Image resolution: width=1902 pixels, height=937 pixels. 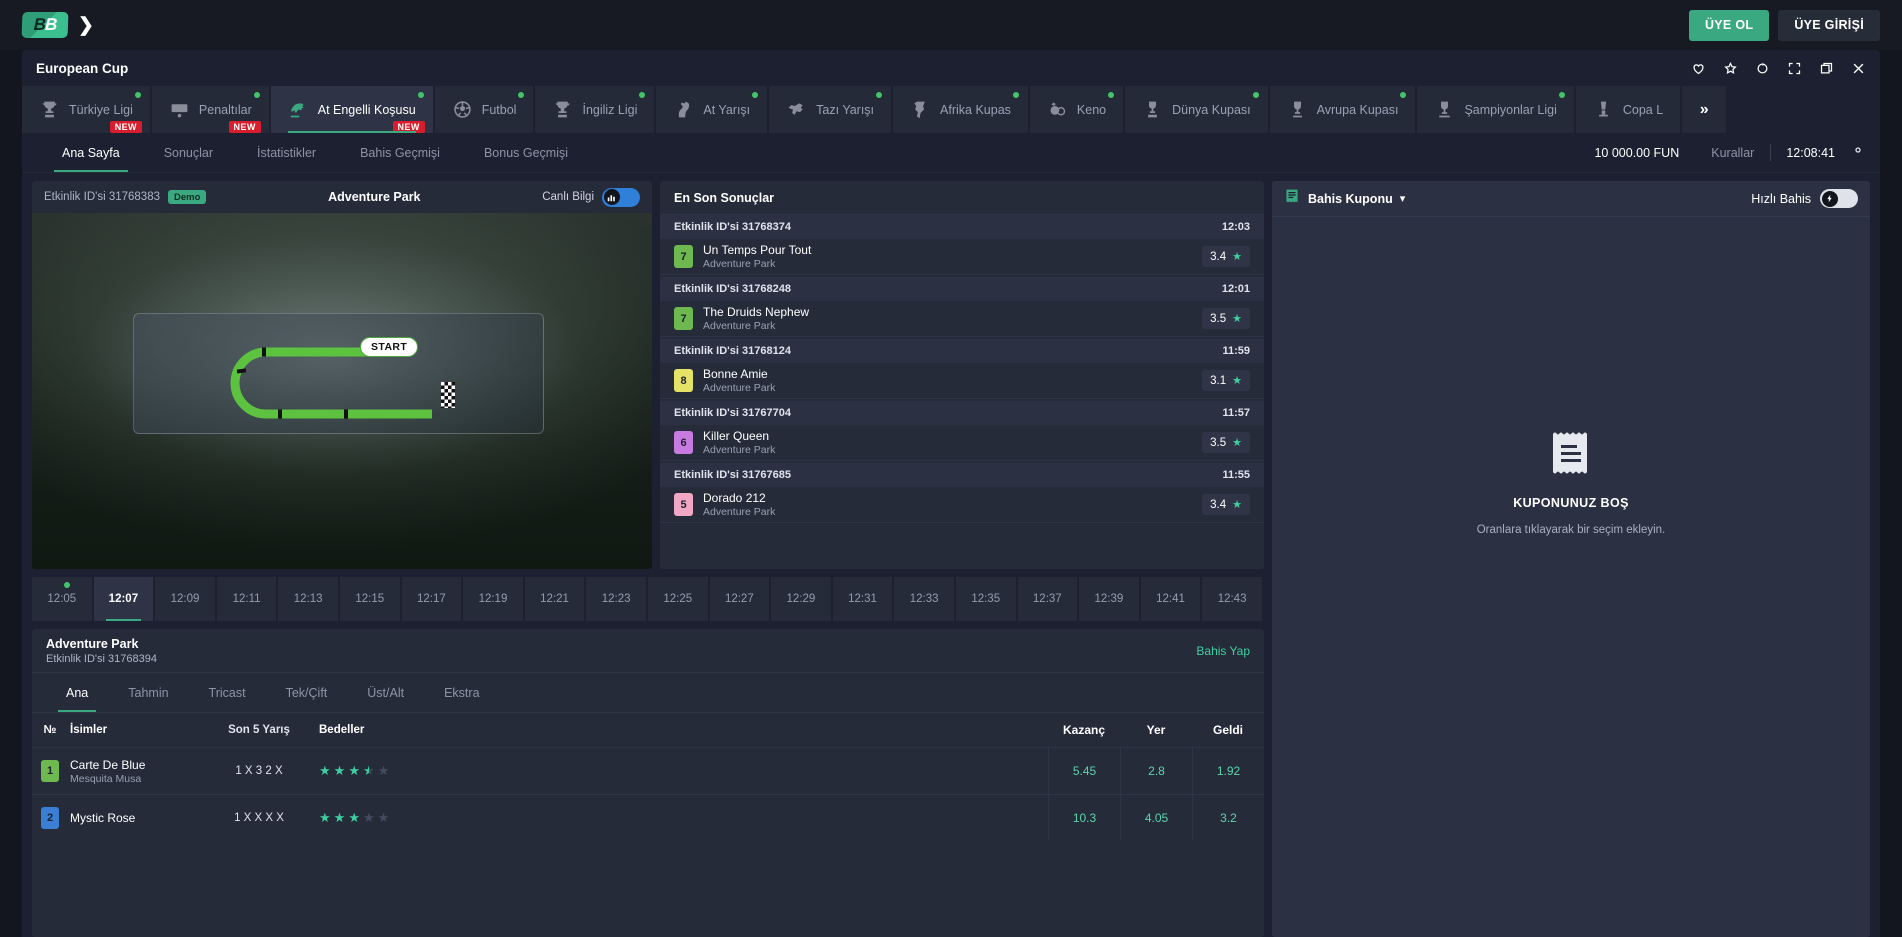 What do you see at coordinates (756, 312) in the screenshot?
I see `runner-name: The Druids Nephew` at bounding box center [756, 312].